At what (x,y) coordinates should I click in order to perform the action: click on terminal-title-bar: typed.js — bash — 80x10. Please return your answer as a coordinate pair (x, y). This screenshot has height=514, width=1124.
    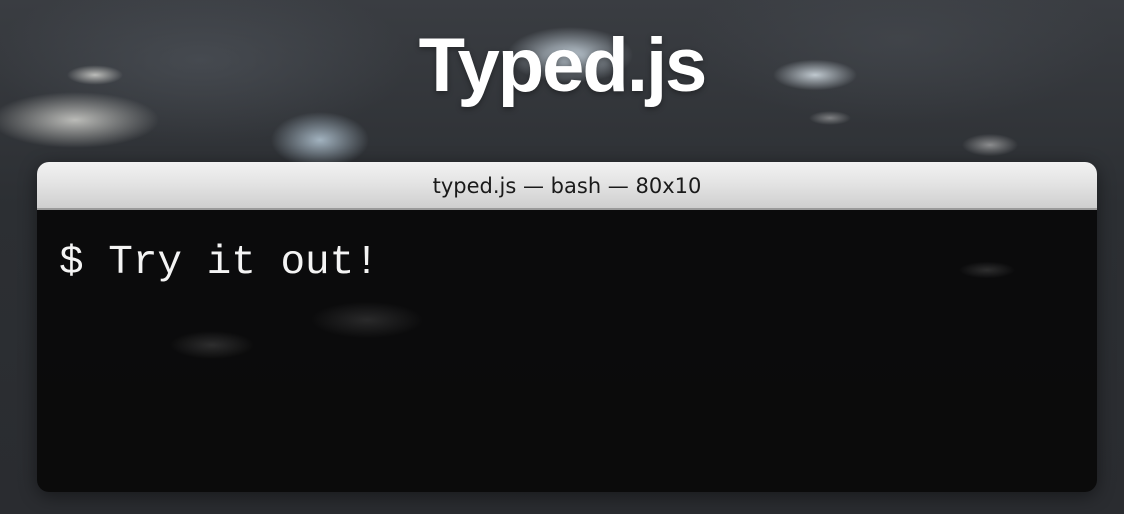
    Looking at the image, I should click on (567, 186).